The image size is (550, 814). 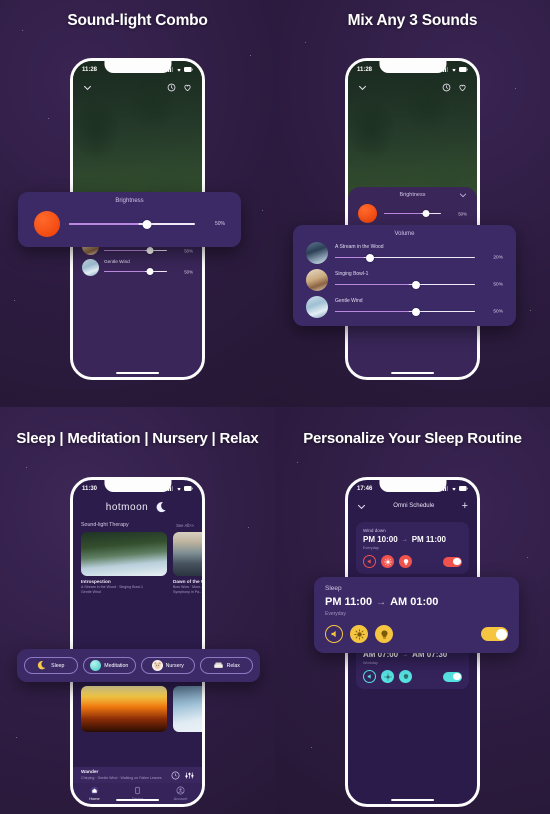 I want to click on schedule-card: Wind down PM 10:00 → PM 11:00 Everyday, so click(x=412, y=548).